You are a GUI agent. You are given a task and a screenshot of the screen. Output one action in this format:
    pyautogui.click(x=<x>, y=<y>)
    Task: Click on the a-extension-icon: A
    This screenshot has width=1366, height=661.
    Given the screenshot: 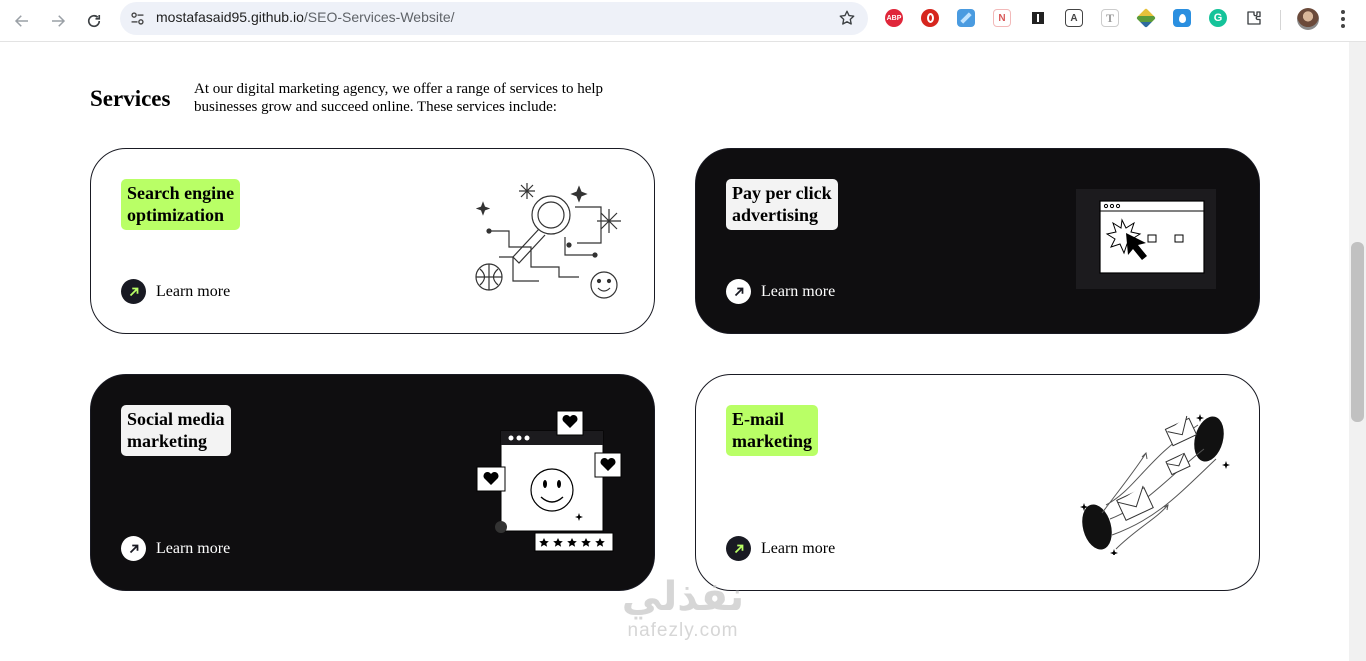 What is the action you would take?
    pyautogui.click(x=1074, y=18)
    